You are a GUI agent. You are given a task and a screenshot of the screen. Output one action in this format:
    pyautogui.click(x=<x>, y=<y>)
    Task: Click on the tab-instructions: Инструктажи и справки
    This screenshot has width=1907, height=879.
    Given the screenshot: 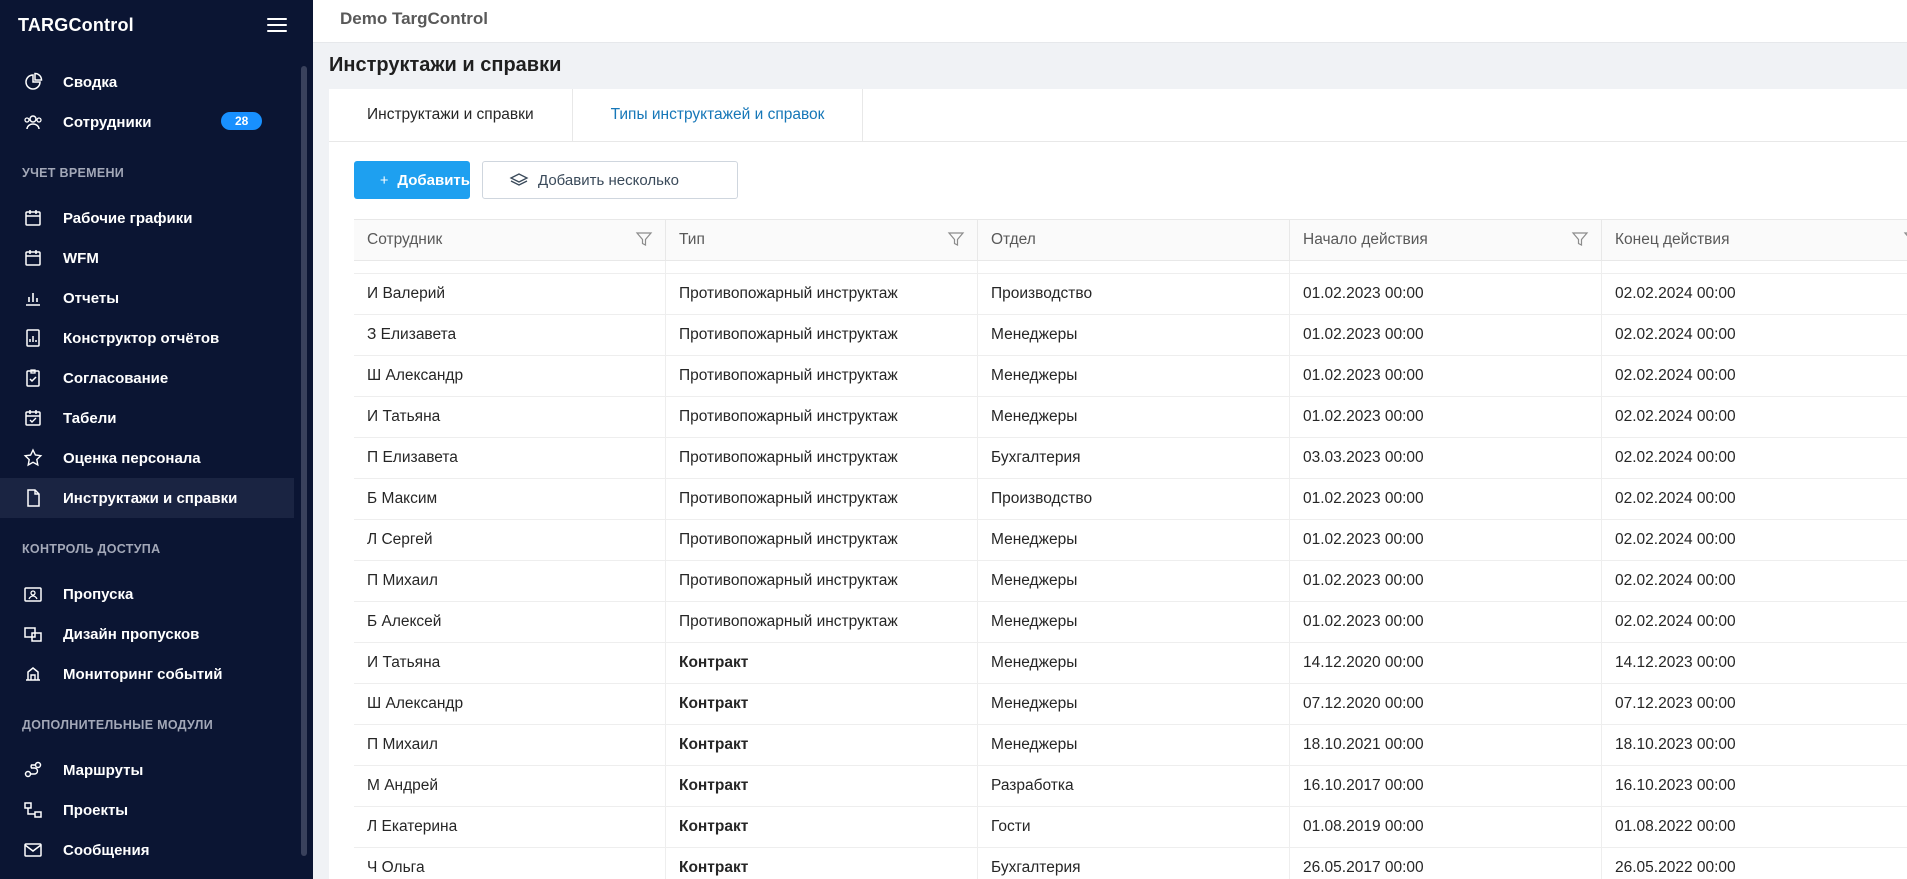 What is the action you would take?
    pyautogui.click(x=451, y=115)
    